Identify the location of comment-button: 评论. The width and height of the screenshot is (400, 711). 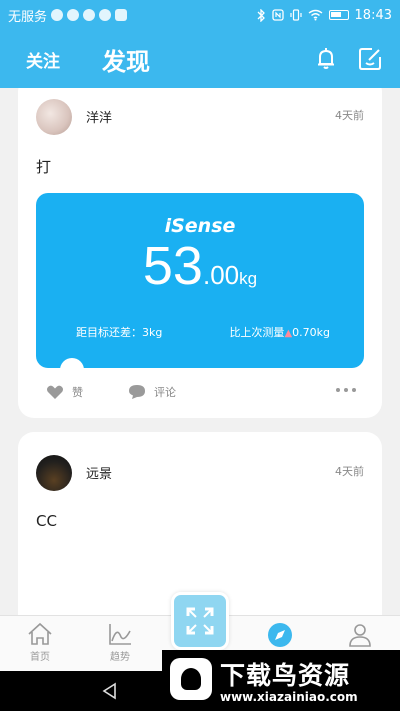
(152, 392).